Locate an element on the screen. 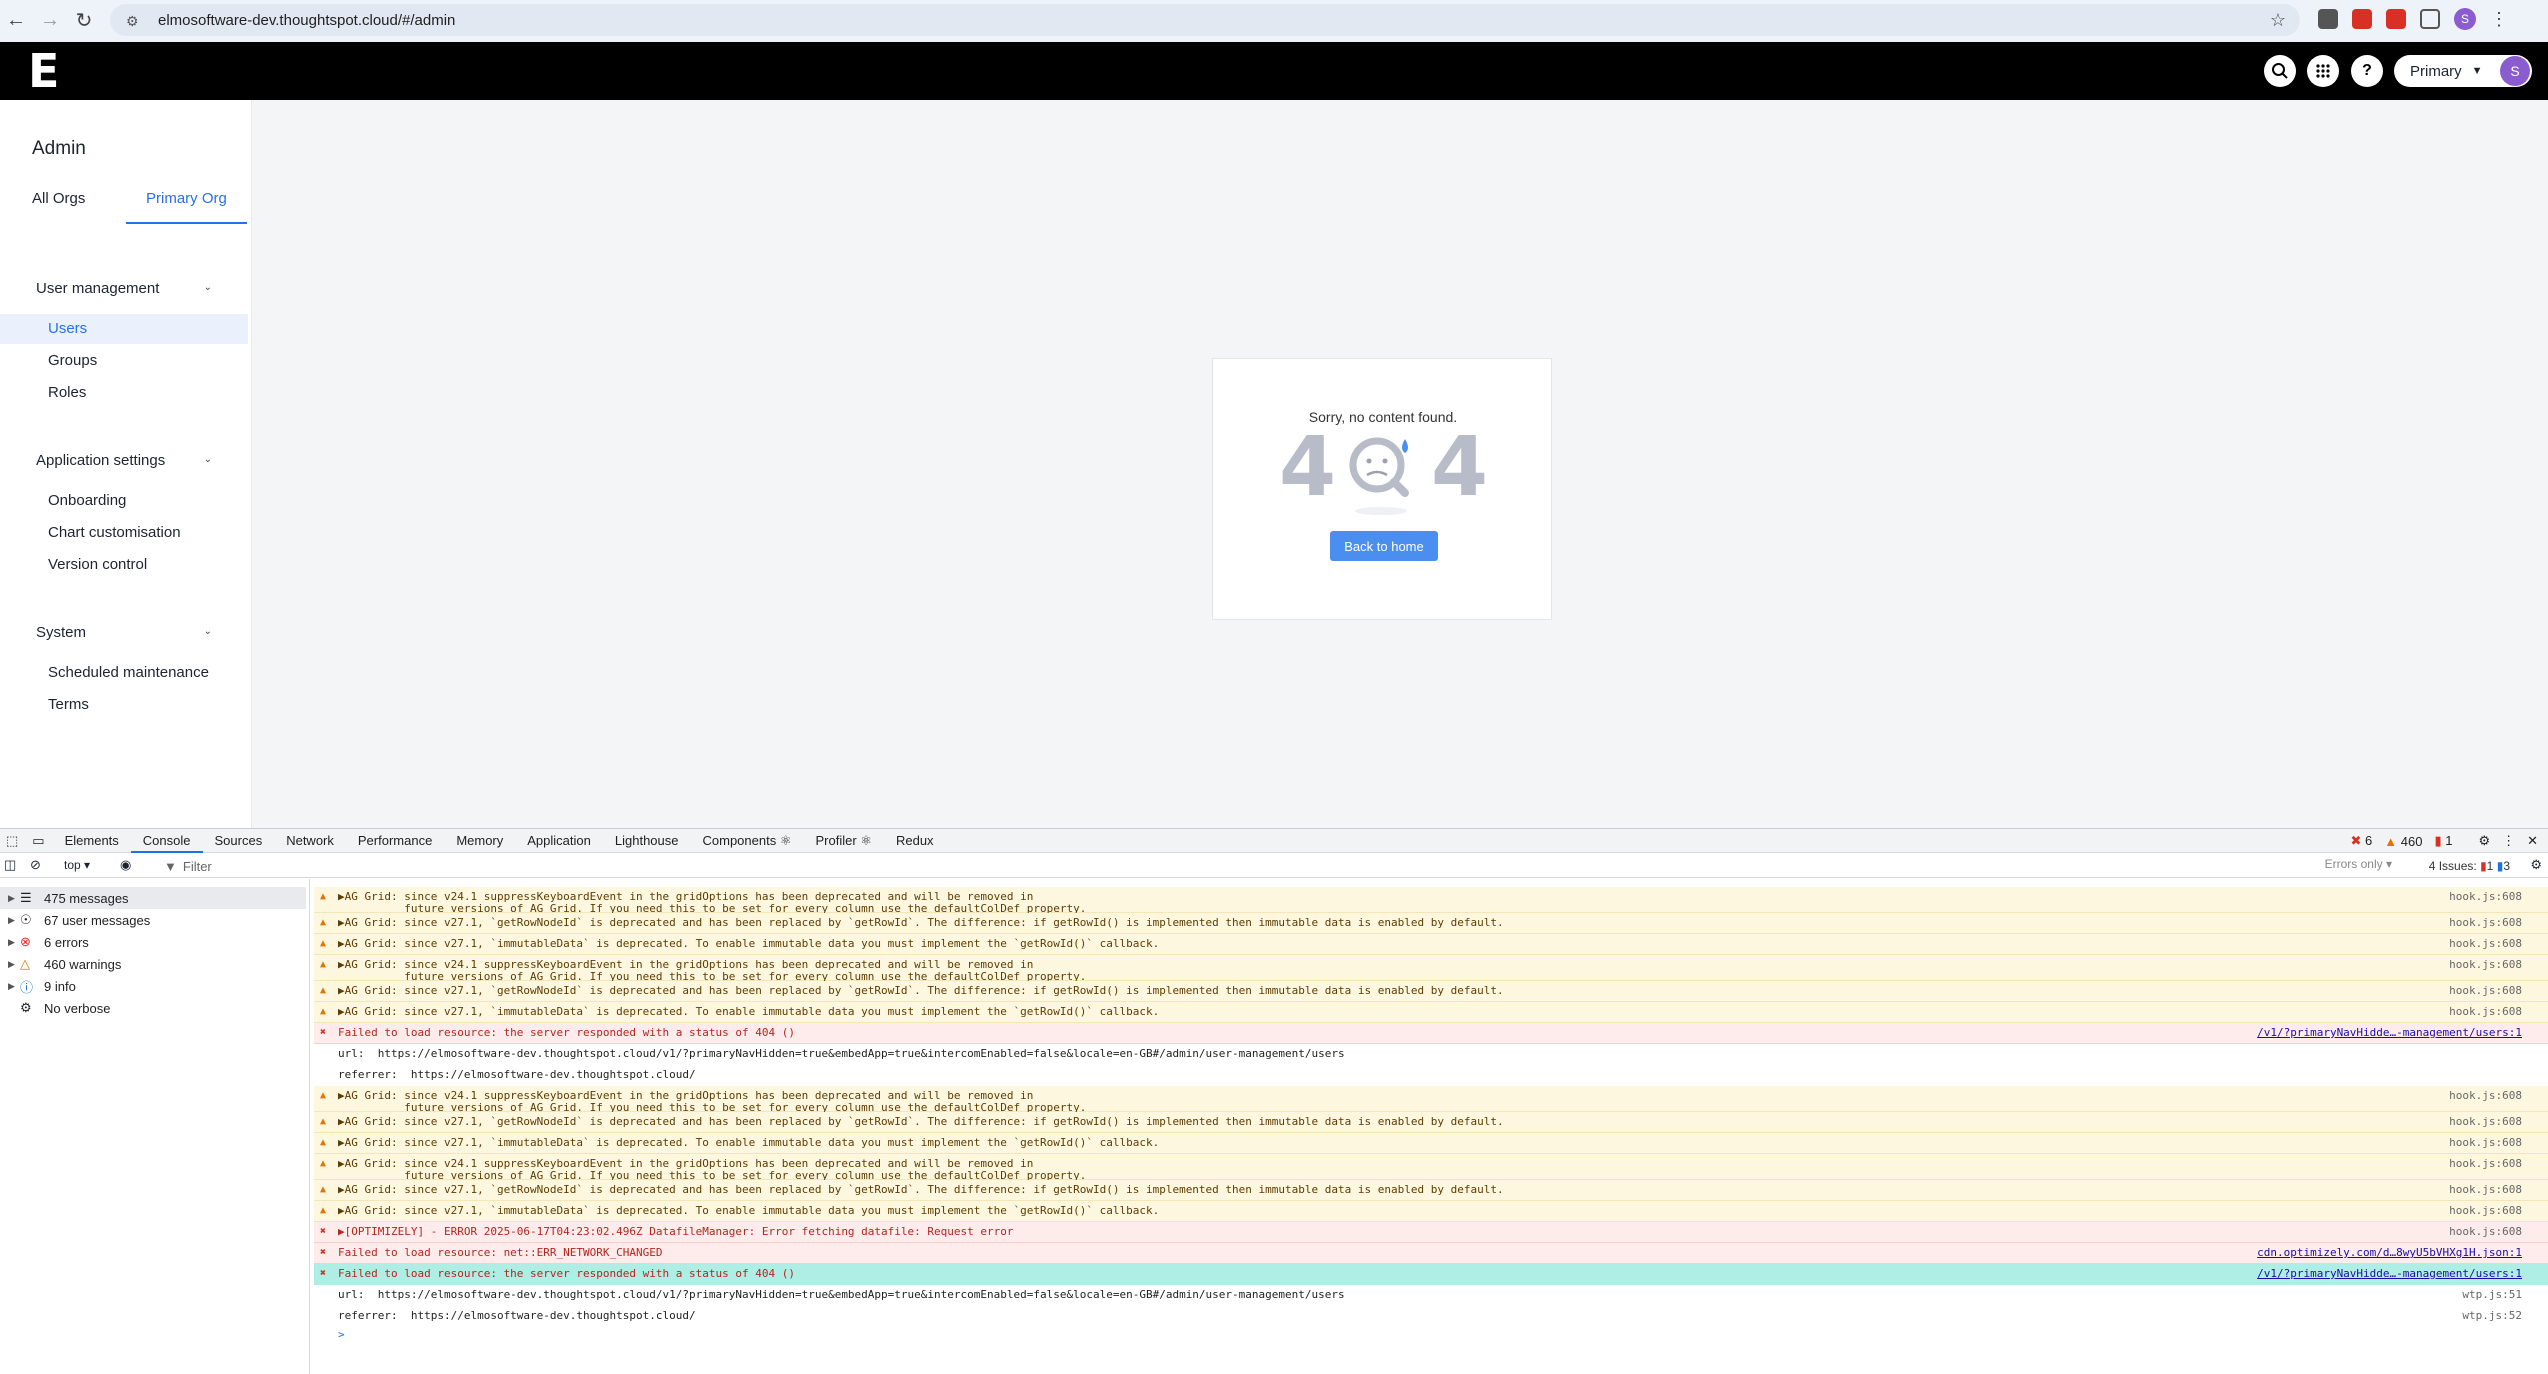 This screenshot has width=2548, height=1374. sidebar-item-chart-customisation: Chart customisation is located at coordinates (124, 533).